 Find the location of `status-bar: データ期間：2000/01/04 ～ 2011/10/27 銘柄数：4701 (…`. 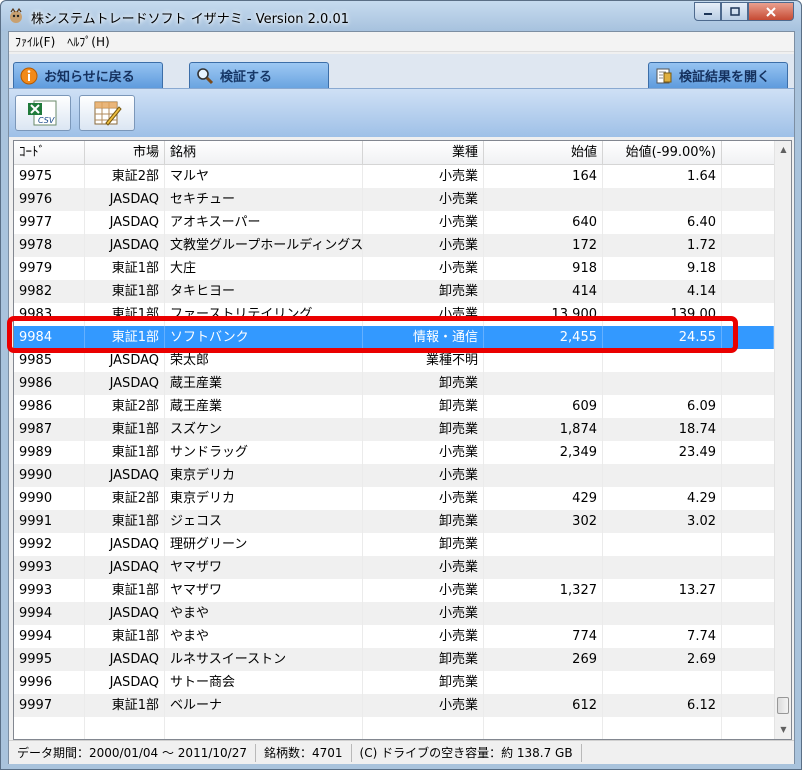

status-bar: データ期間：2000/01/04 ～ 2011/10/27 銘柄数：4701 (… is located at coordinates (401, 752).